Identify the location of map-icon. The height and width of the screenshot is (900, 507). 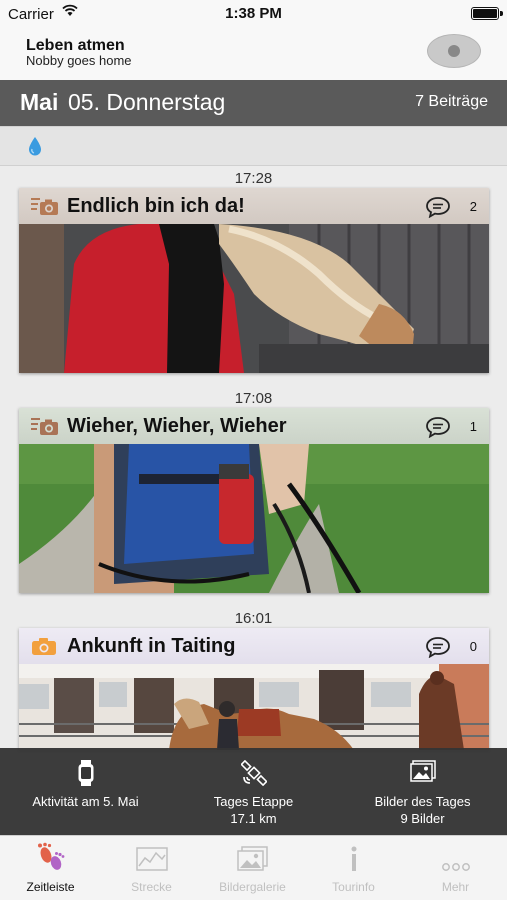
(151, 855).